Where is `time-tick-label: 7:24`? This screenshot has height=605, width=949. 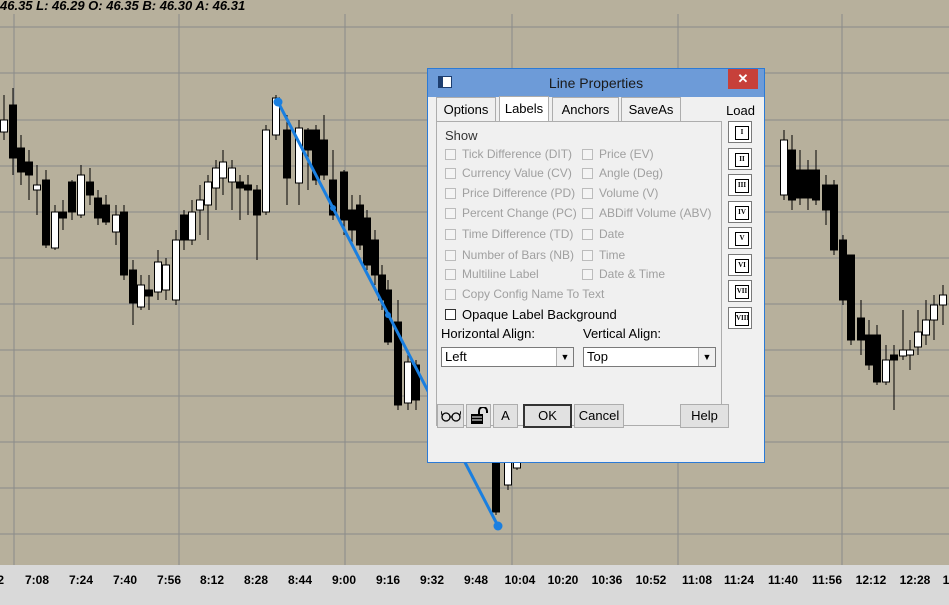
time-tick-label: 7:24 is located at coordinates (81, 580).